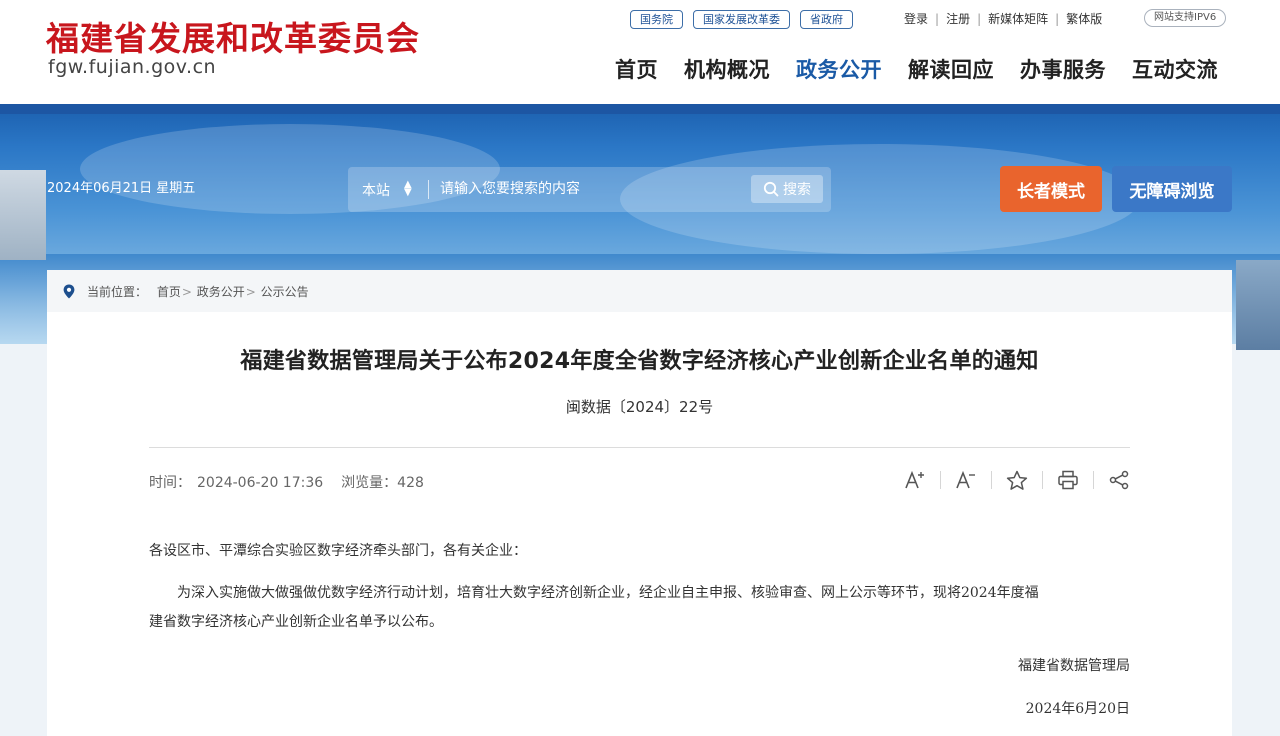  I want to click on issue-date: 2024年6月20日, so click(1077, 709).